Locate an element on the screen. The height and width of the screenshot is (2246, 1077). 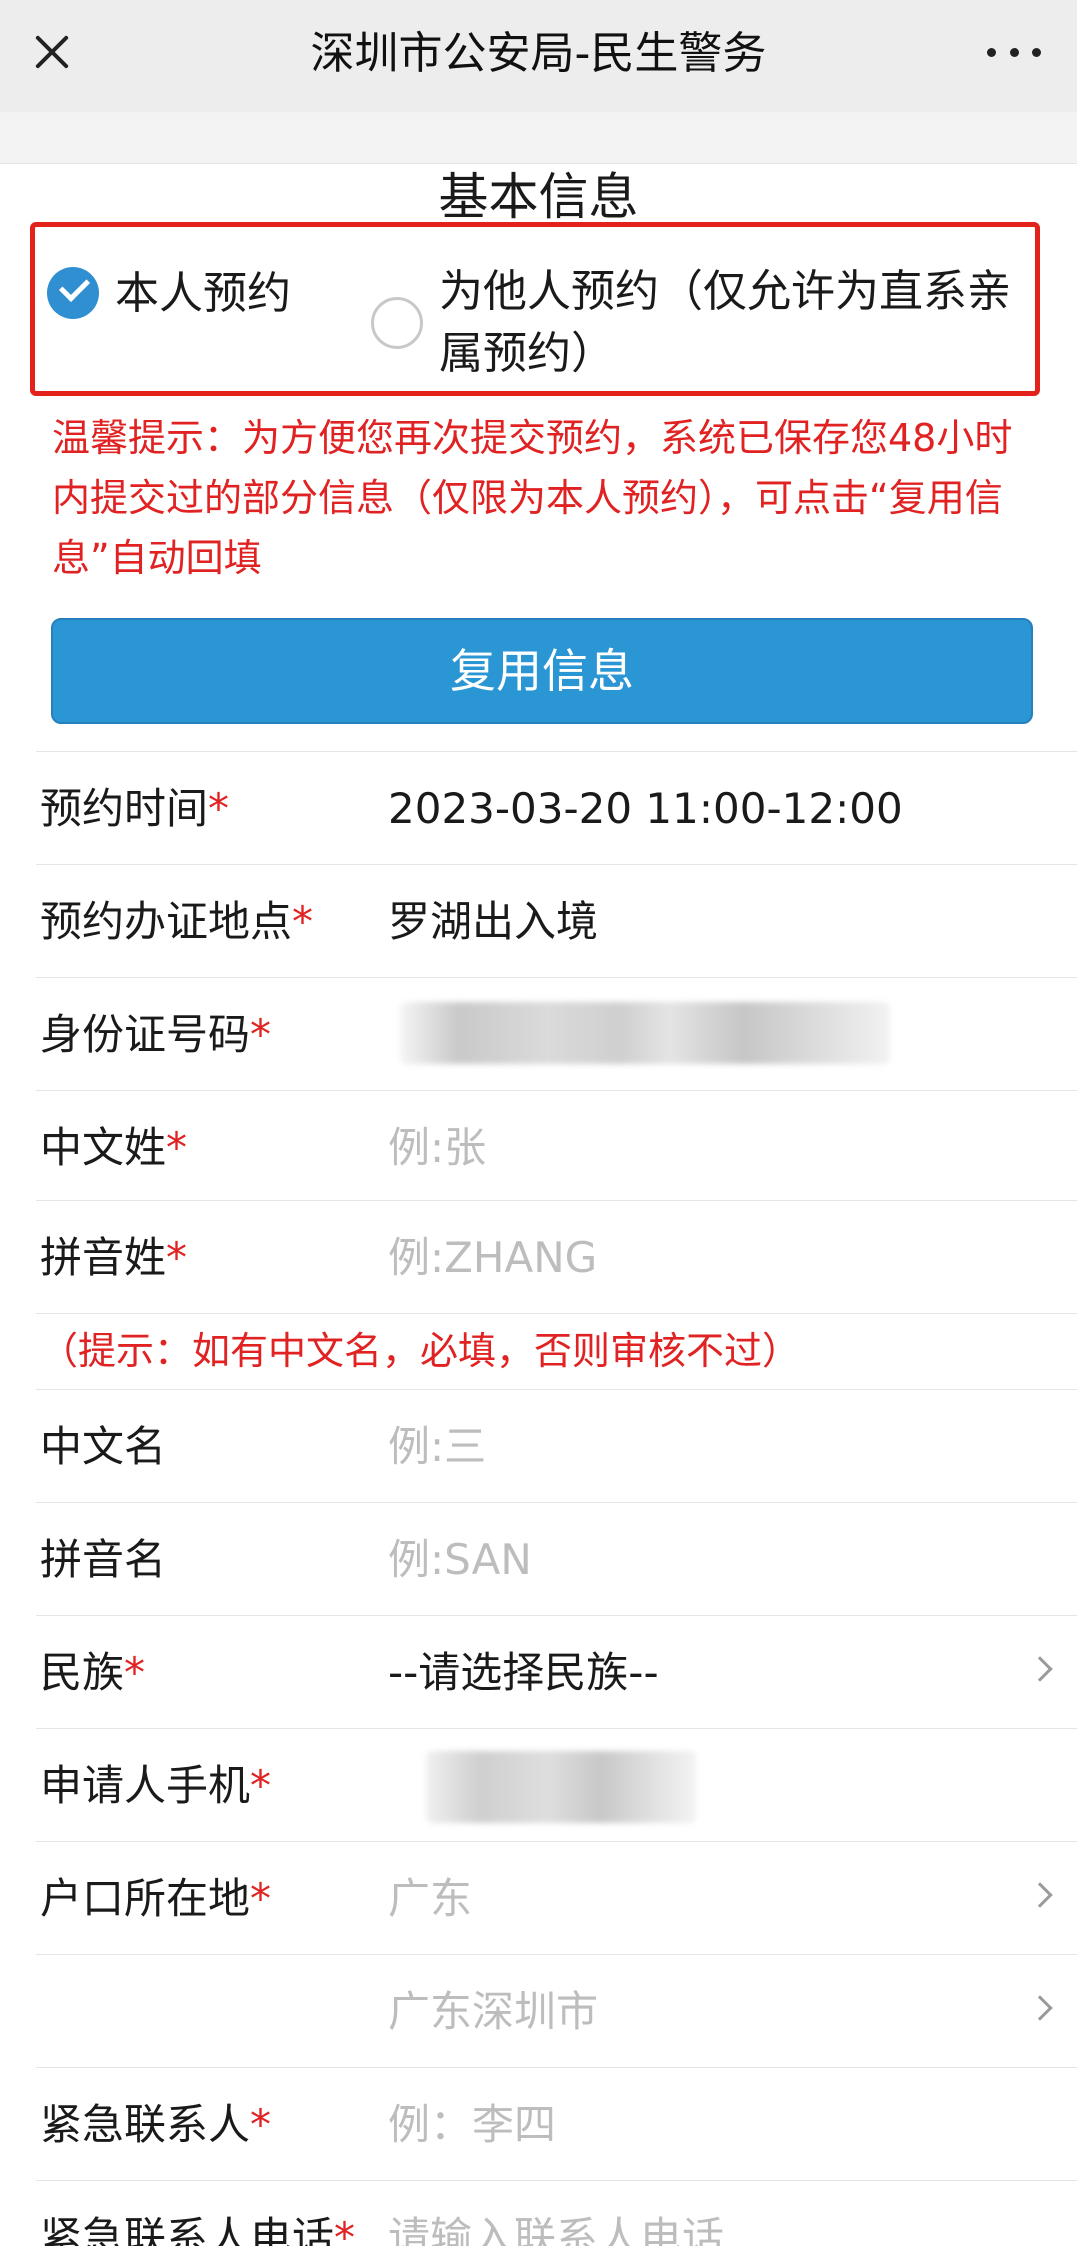
other-booking-label: 为他人预约（仅允许为直系亲属预约） is located at coordinates (734, 323).